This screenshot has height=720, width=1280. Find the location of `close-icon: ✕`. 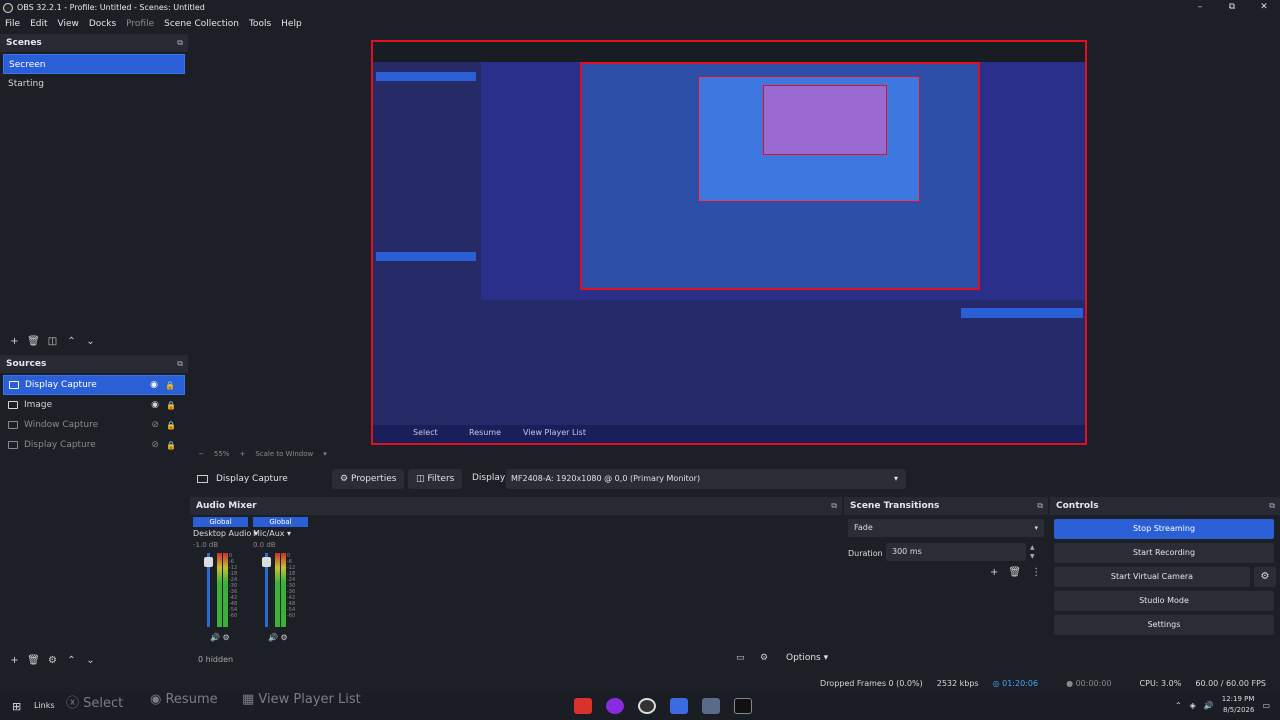

close-icon: ✕ is located at coordinates (1264, 7).